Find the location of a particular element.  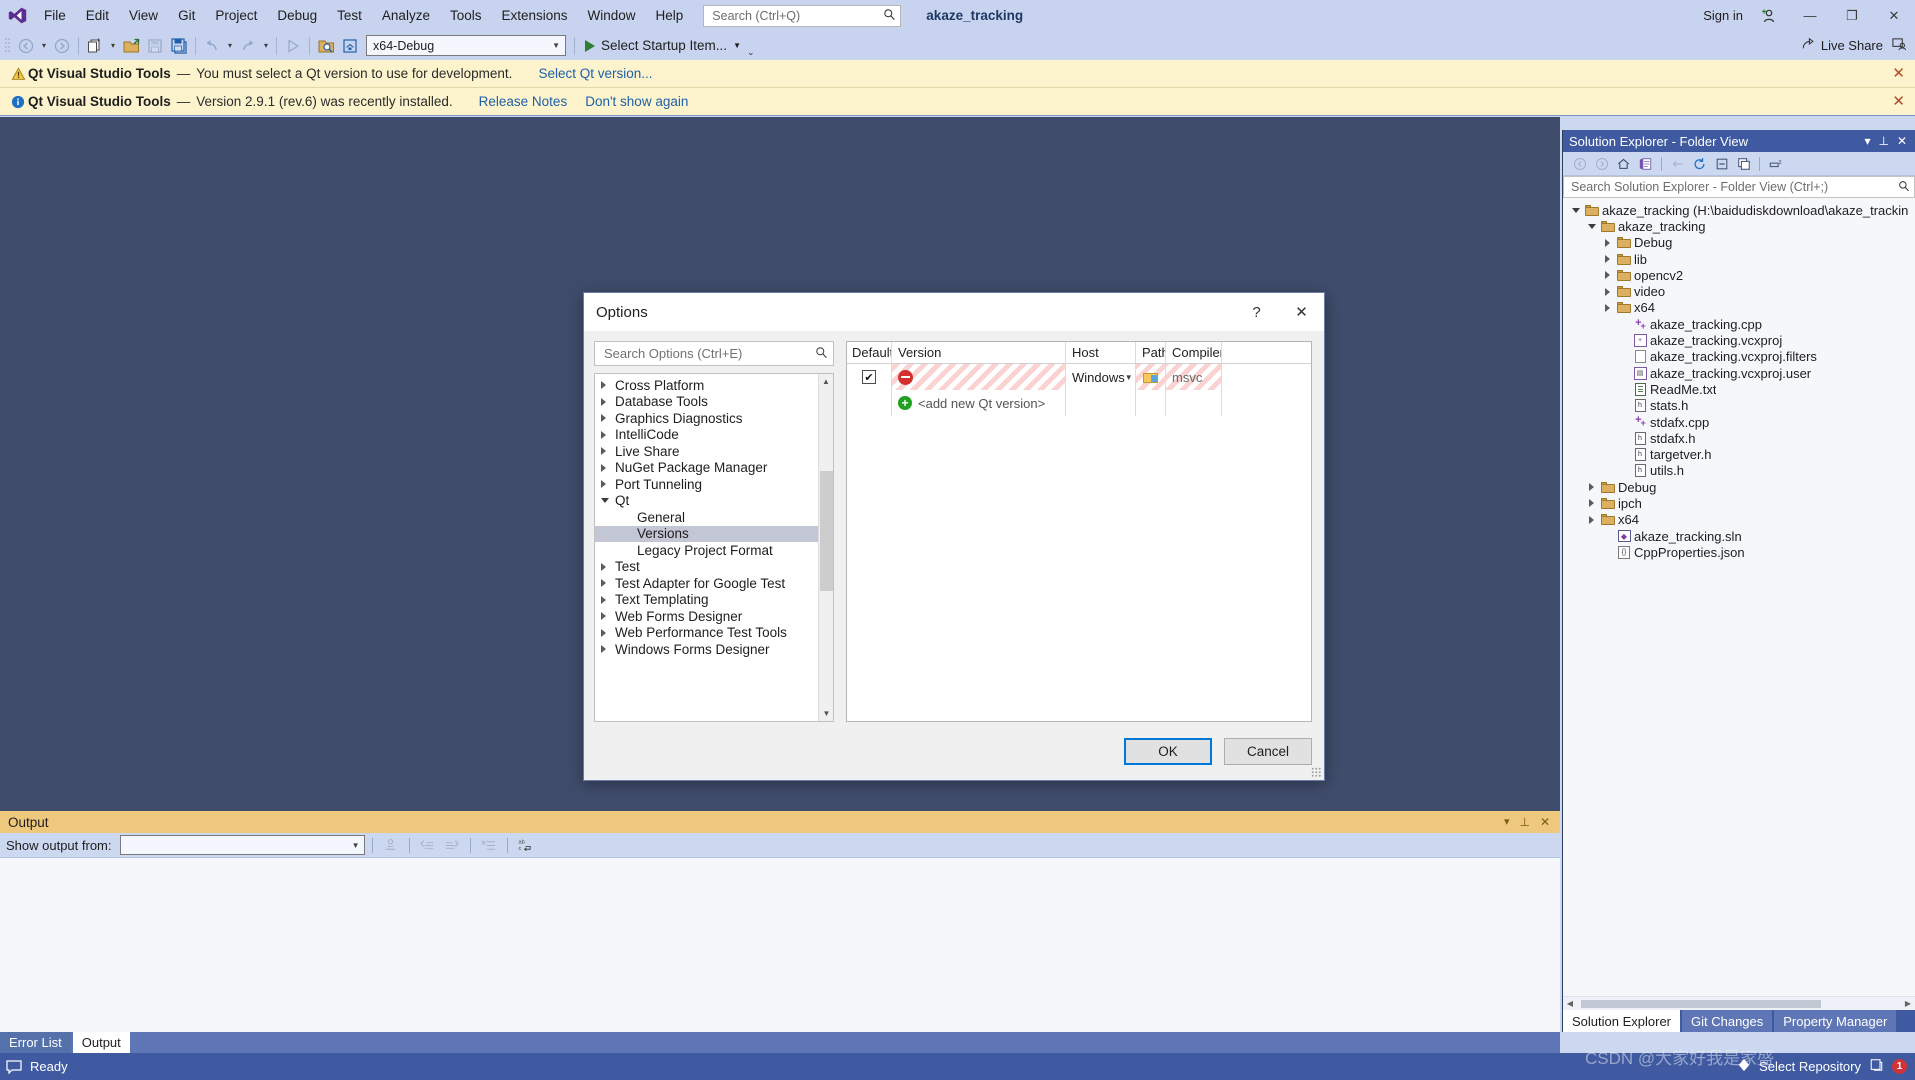

tree-item: h utils.h is located at coordinates (1739, 471).